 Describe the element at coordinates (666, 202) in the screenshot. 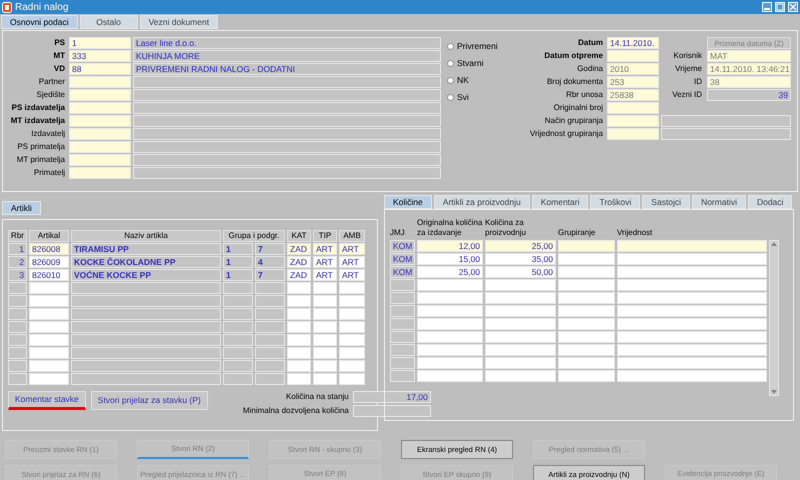

I see `tab: Sastojci` at that location.